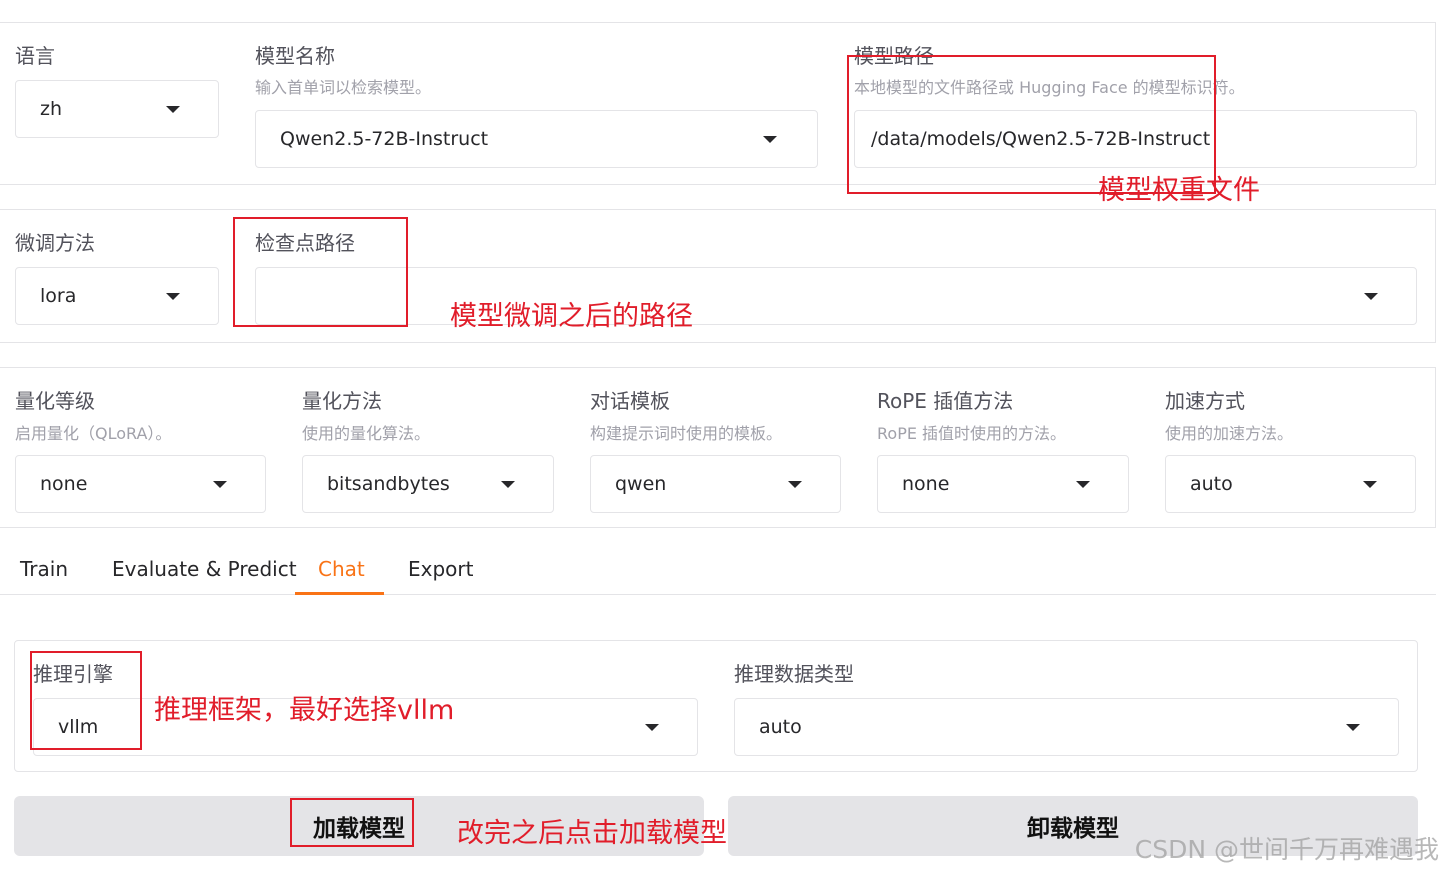 The width and height of the screenshot is (1443, 876). Describe the element at coordinates (64, 484) in the screenshot. I see `quantization-bit-value: none` at that location.